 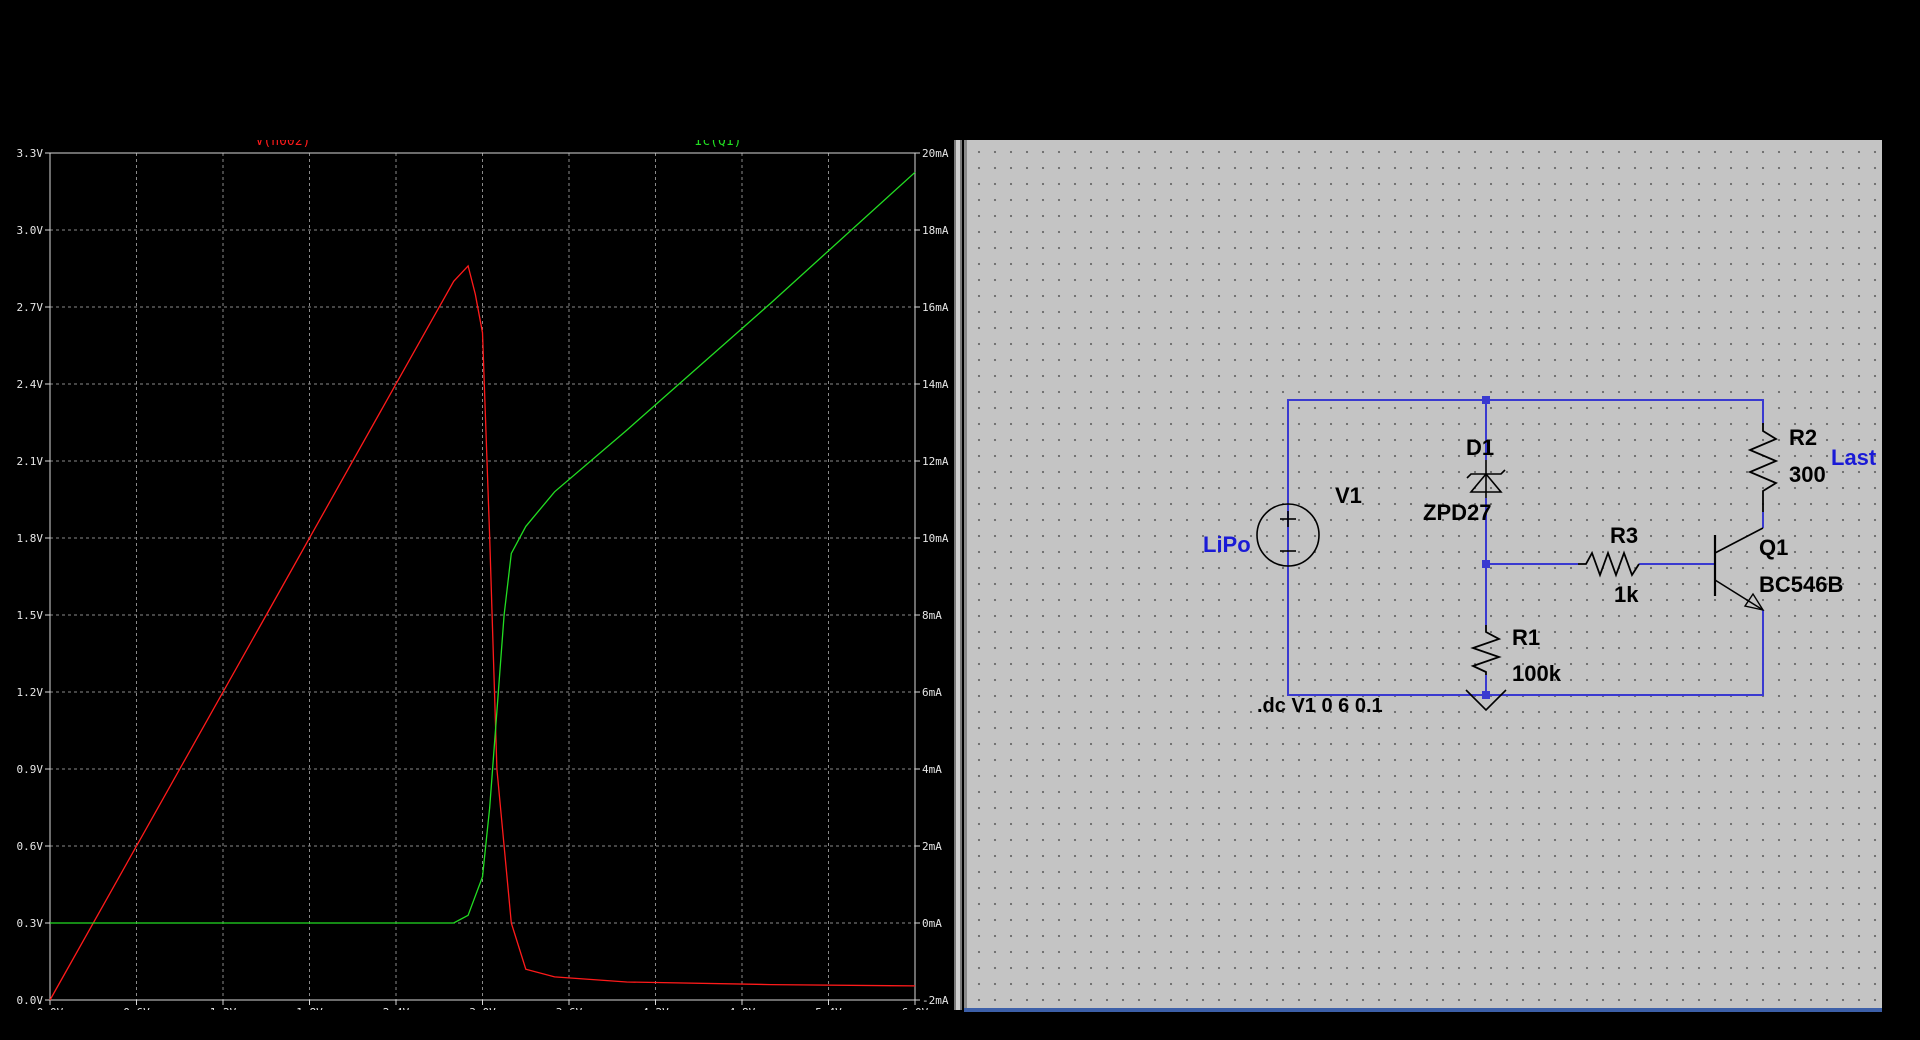 I want to click on y-left-tick-label: 2.7V, so click(x=30, y=307).